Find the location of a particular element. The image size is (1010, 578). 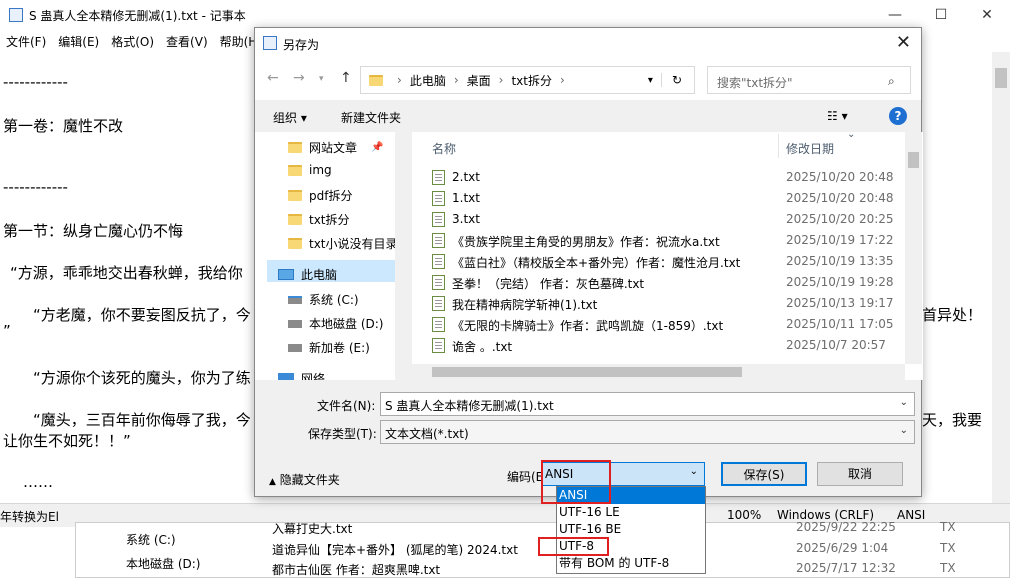

menu-file: 文件(F) is located at coordinates (26, 41).